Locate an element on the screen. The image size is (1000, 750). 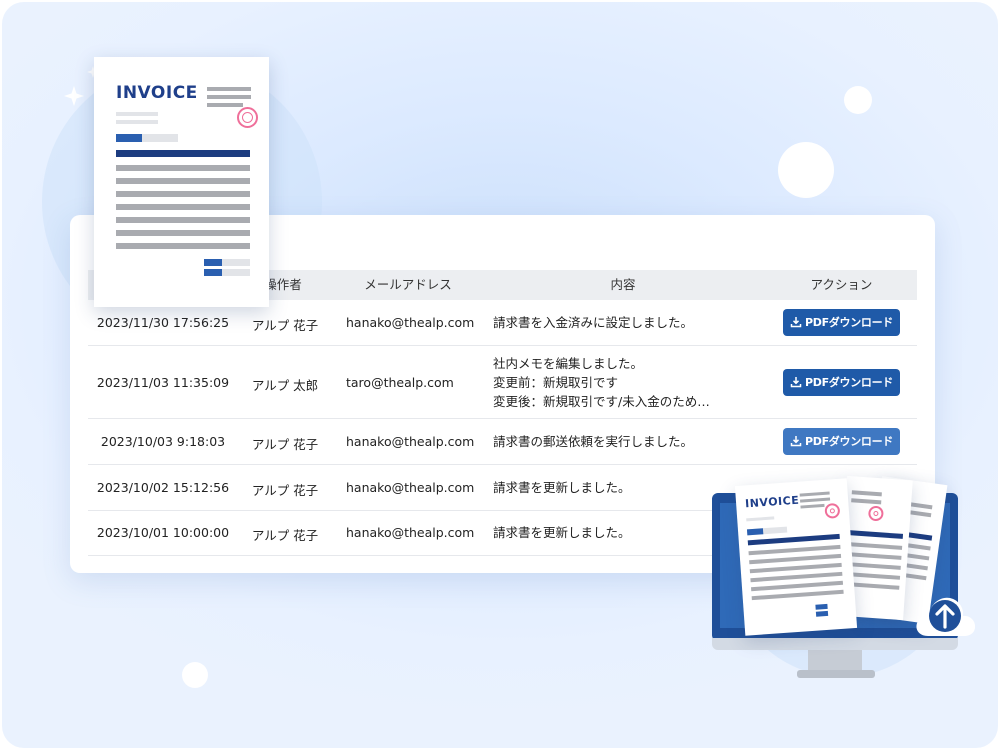
invoice-illustration: INVOICE is located at coordinates (181, 182).